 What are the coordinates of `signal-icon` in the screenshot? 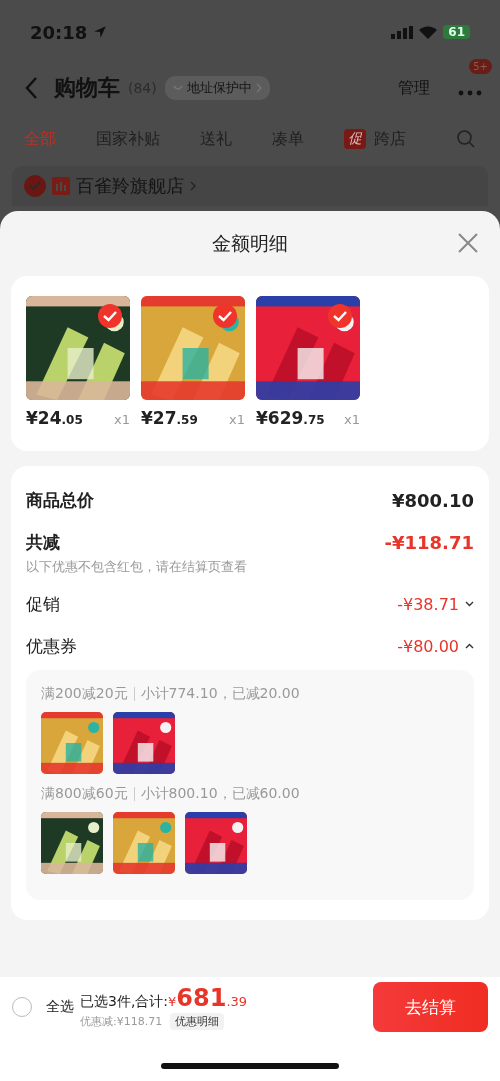 It's located at (402, 32).